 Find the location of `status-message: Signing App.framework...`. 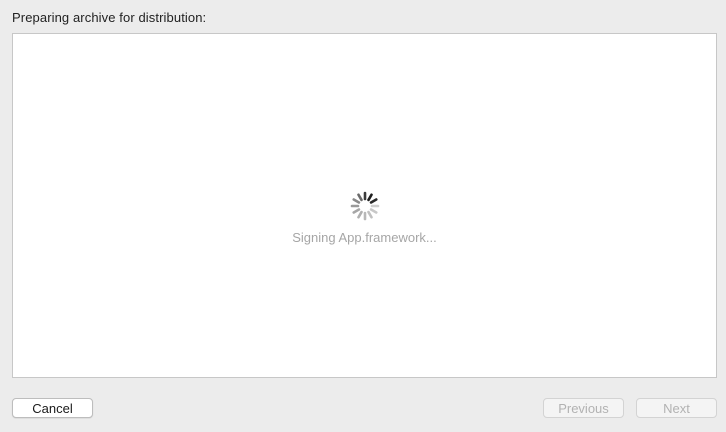

status-message: Signing App.framework... is located at coordinates (364, 237).